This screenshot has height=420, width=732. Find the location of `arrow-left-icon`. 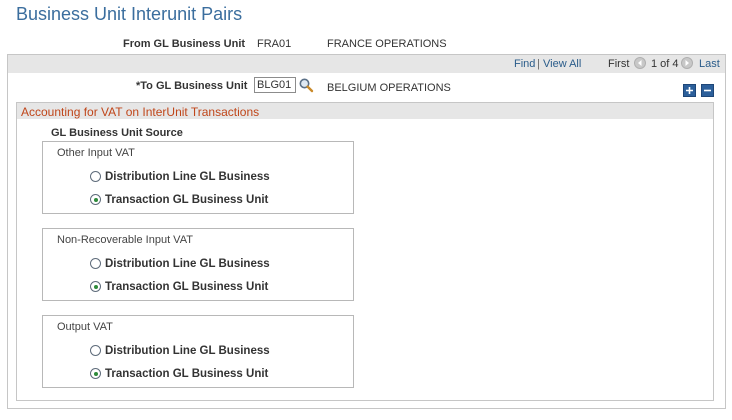

arrow-left-icon is located at coordinates (640, 63).